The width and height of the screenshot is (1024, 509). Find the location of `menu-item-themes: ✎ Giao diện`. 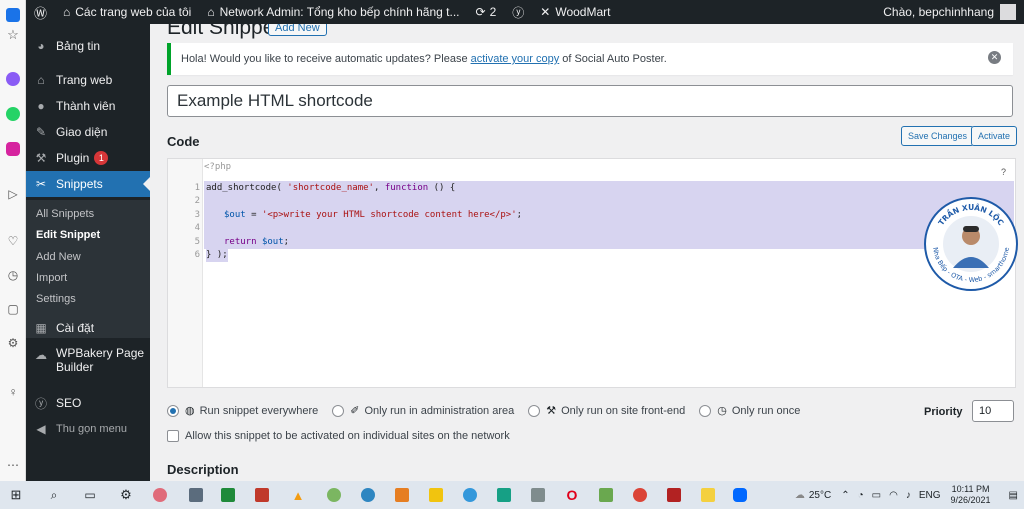

menu-item-themes: ✎ Giao diện is located at coordinates (88, 132).